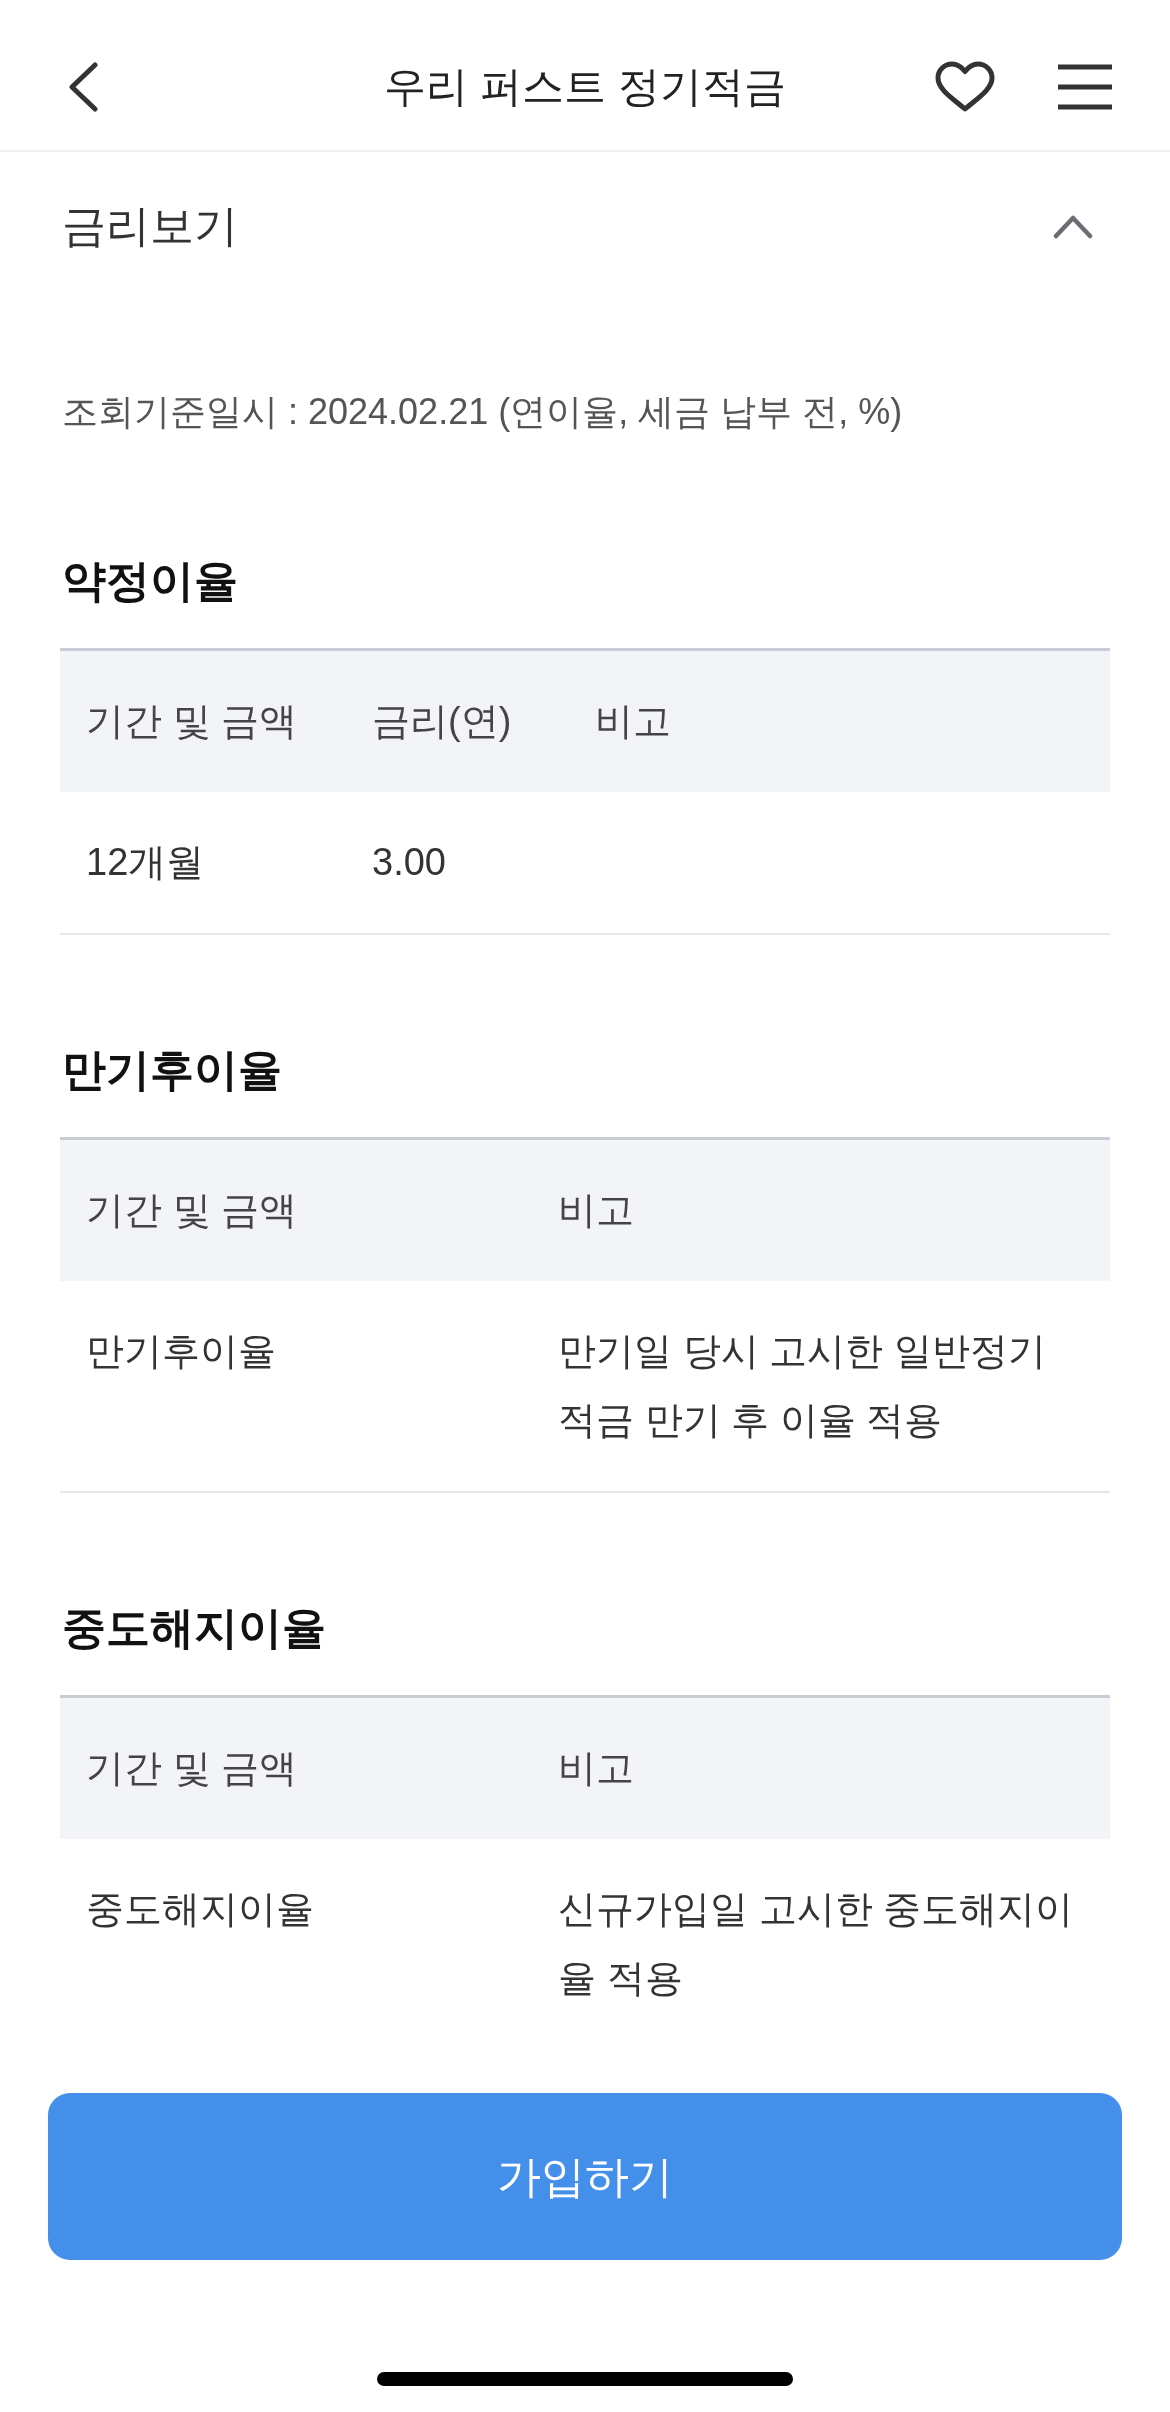 The height and width of the screenshot is (2412, 1170). Describe the element at coordinates (585, 2176) in the screenshot. I see `join-button: 가입하기` at that location.